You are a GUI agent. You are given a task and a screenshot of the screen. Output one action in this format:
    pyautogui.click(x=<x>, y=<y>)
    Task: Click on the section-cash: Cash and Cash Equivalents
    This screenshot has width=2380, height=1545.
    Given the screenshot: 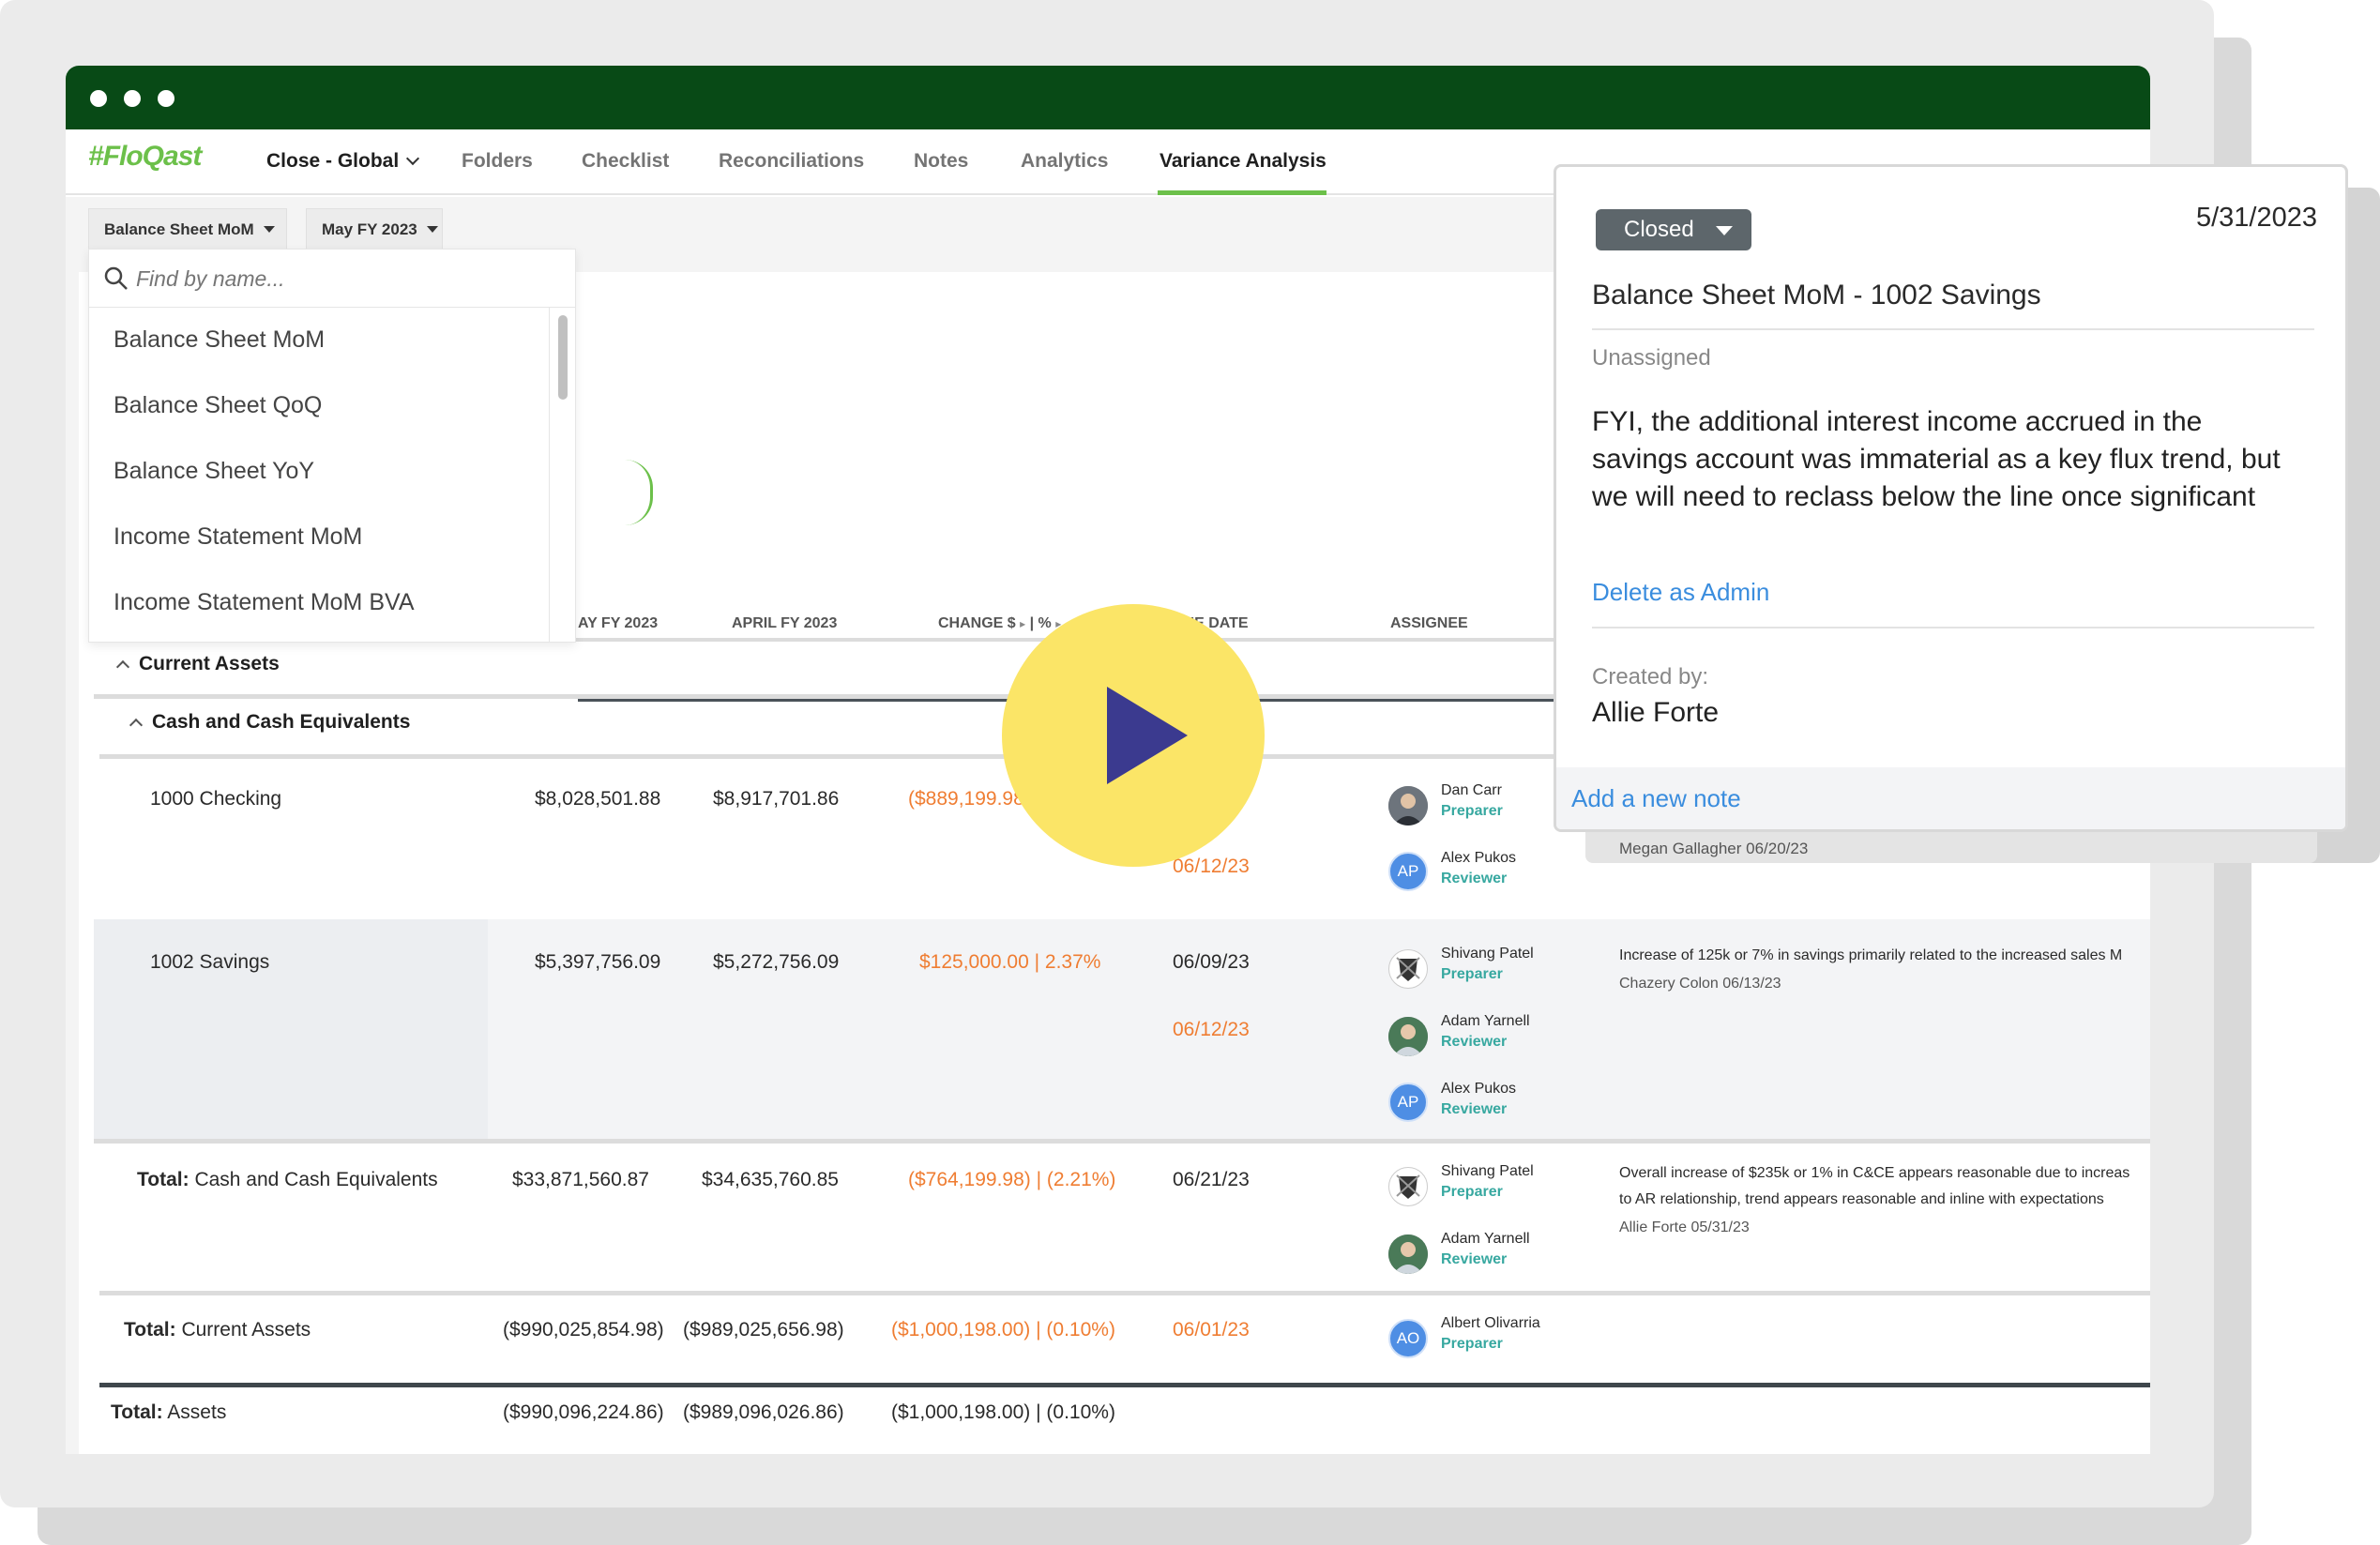 What is the action you would take?
    pyautogui.click(x=270, y=722)
    